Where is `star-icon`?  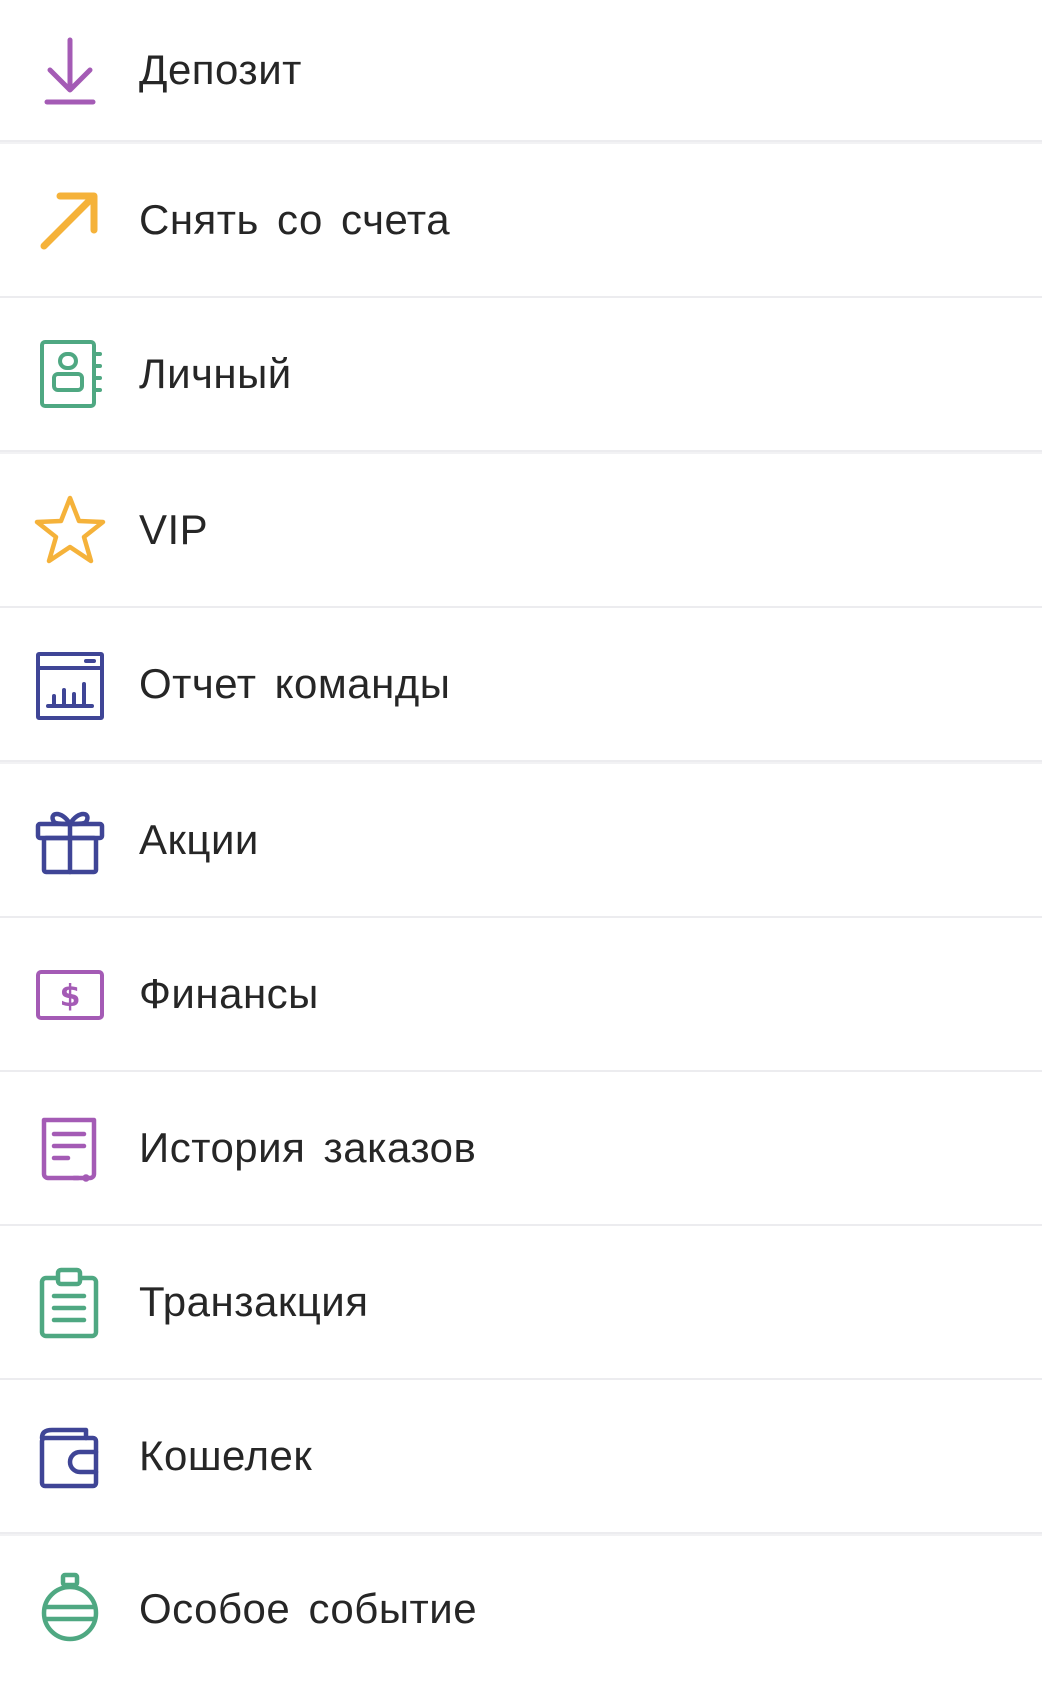
star-icon is located at coordinates (70, 530).